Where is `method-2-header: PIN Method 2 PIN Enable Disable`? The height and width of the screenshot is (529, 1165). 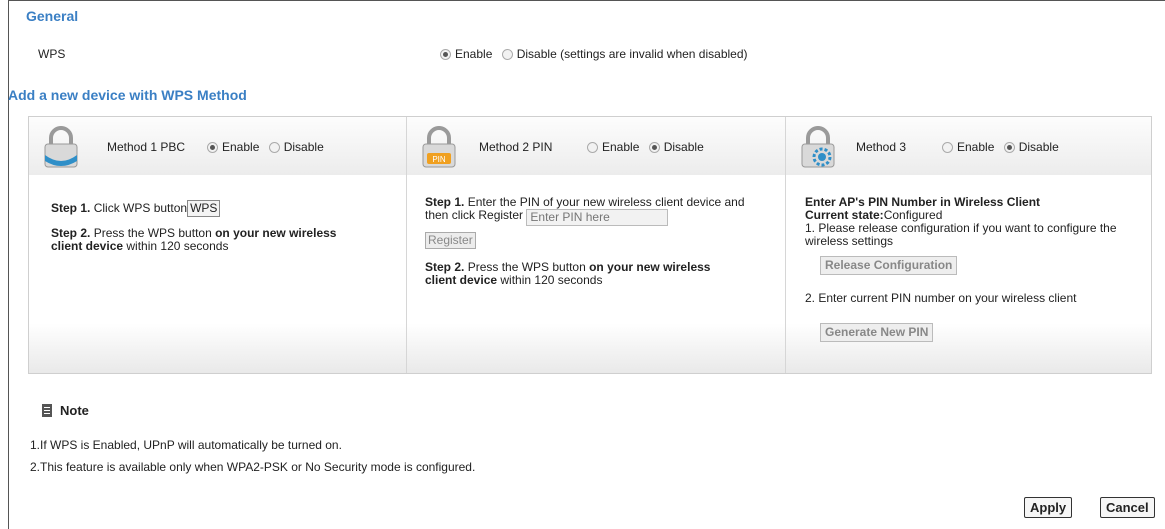
method-2-header: PIN Method 2 PIN Enable Disable is located at coordinates (596, 146).